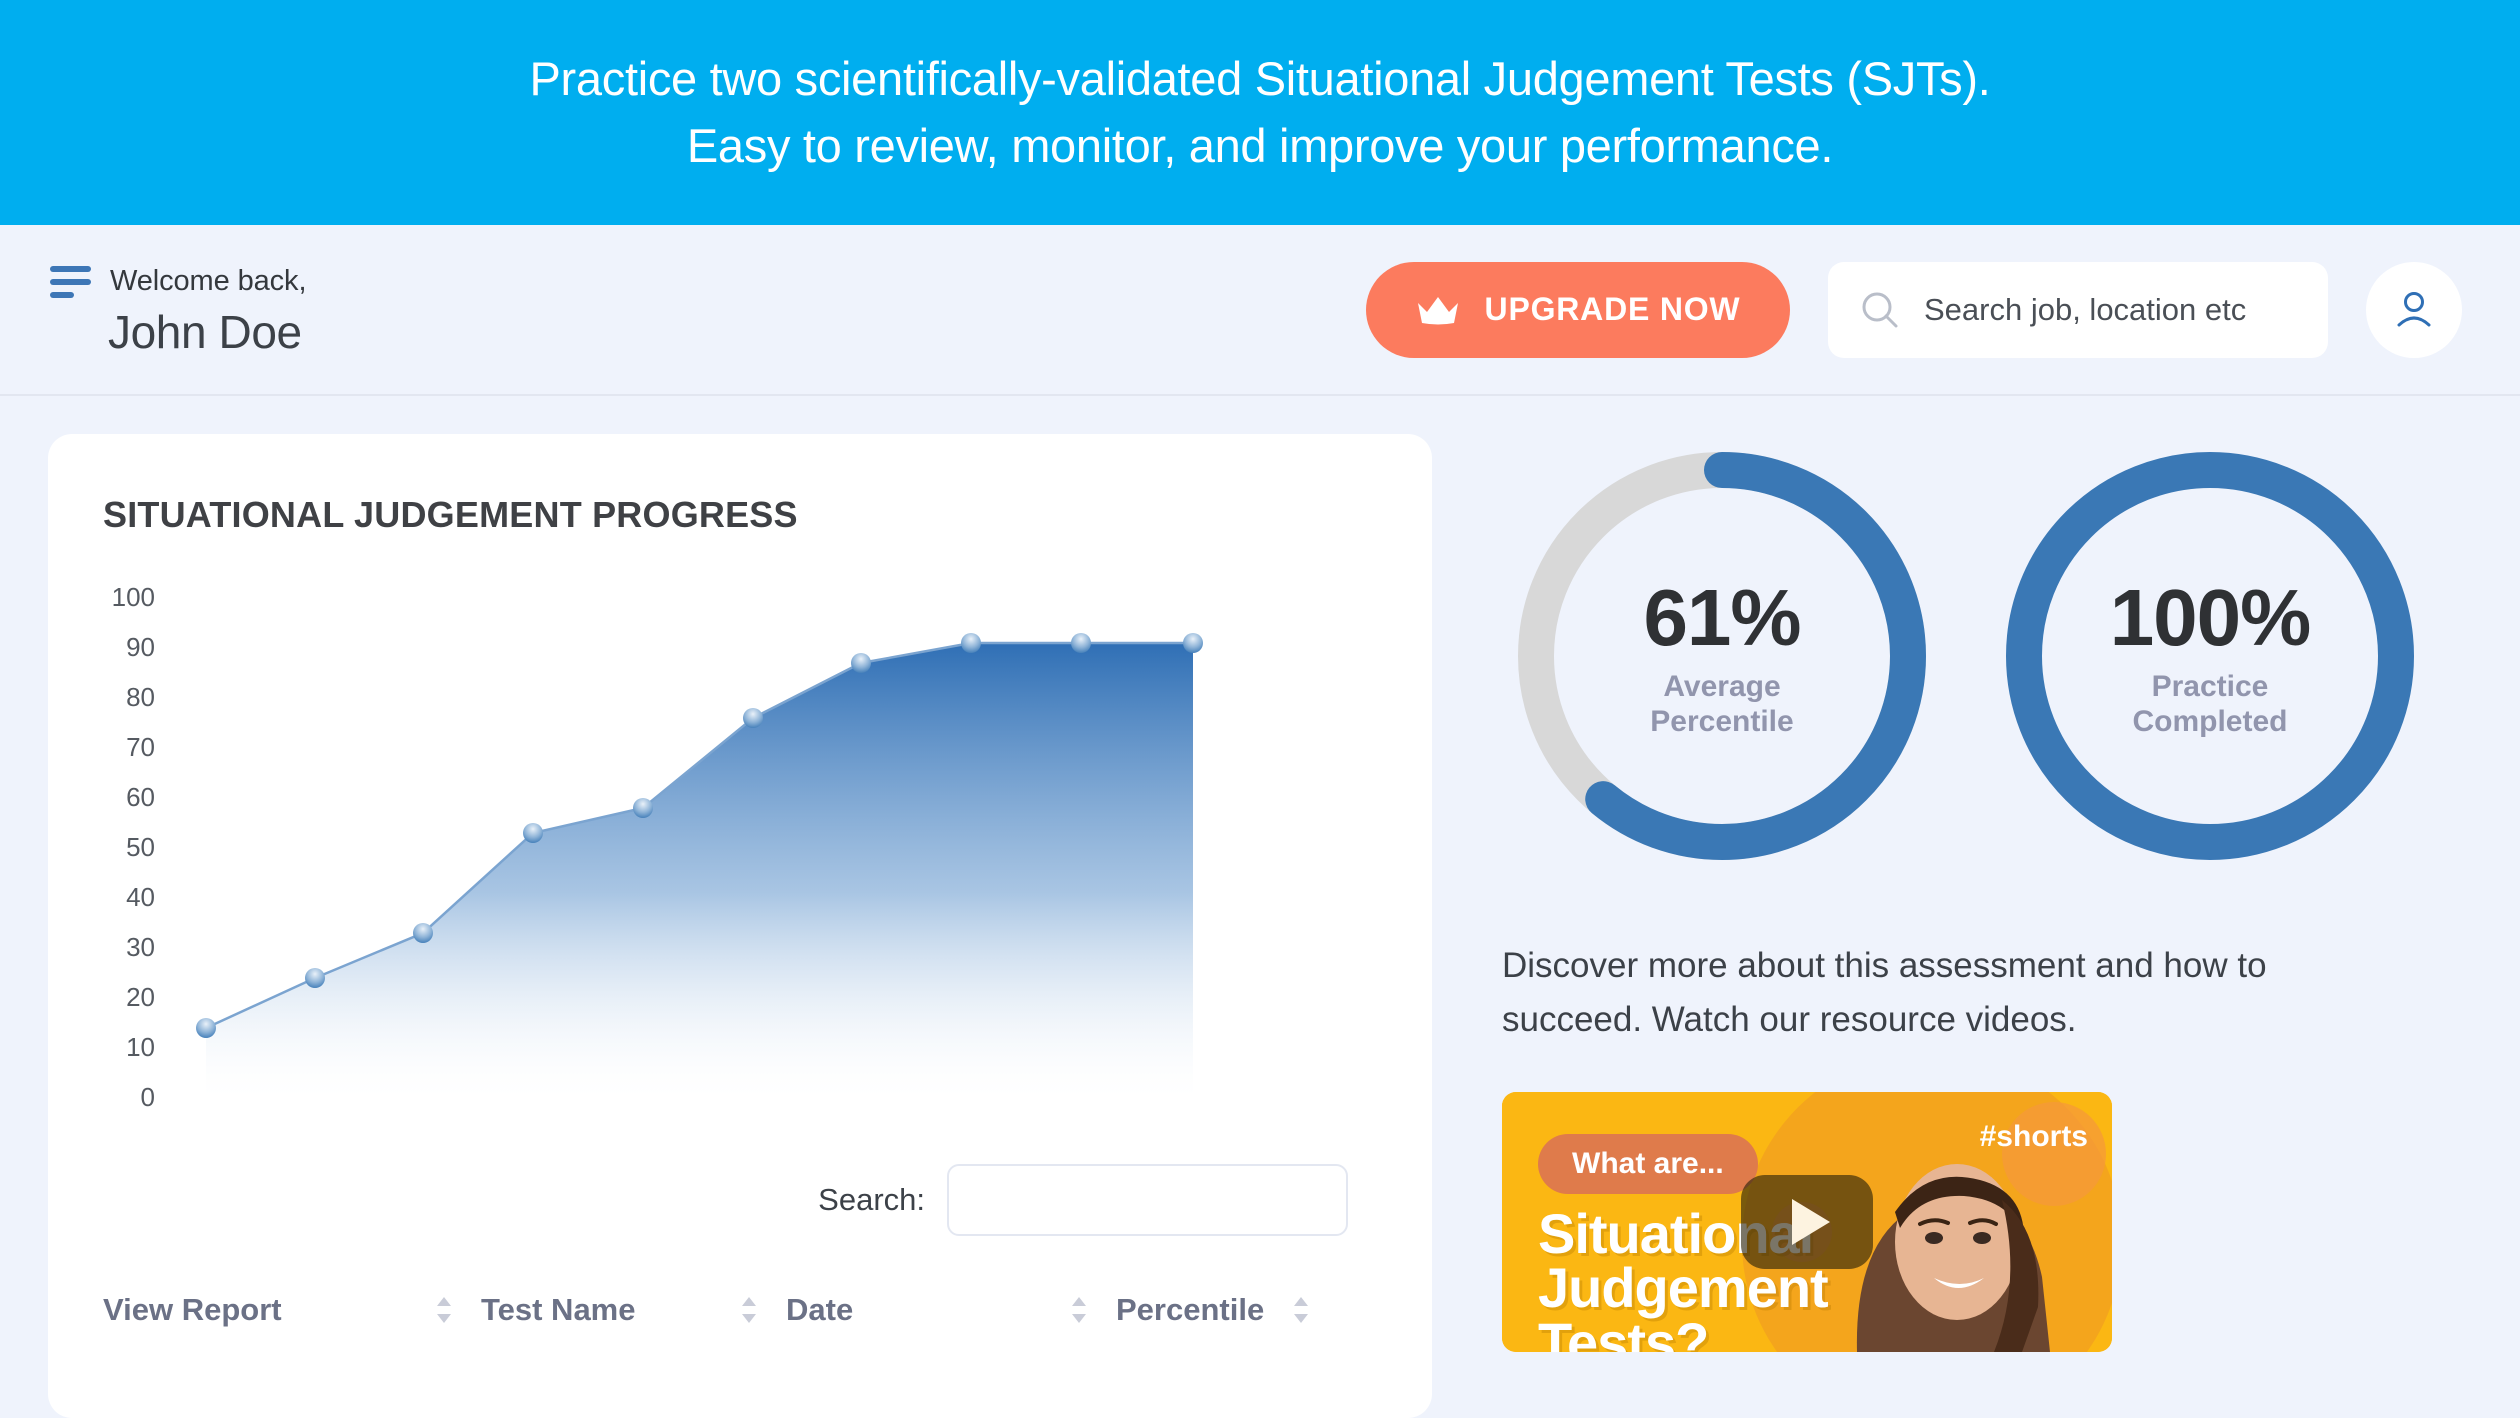 The height and width of the screenshot is (1418, 2520). Describe the element at coordinates (1260, 310) in the screenshot. I see `app-header: Welcome back, John Doe UPGRADE NOW` at that location.